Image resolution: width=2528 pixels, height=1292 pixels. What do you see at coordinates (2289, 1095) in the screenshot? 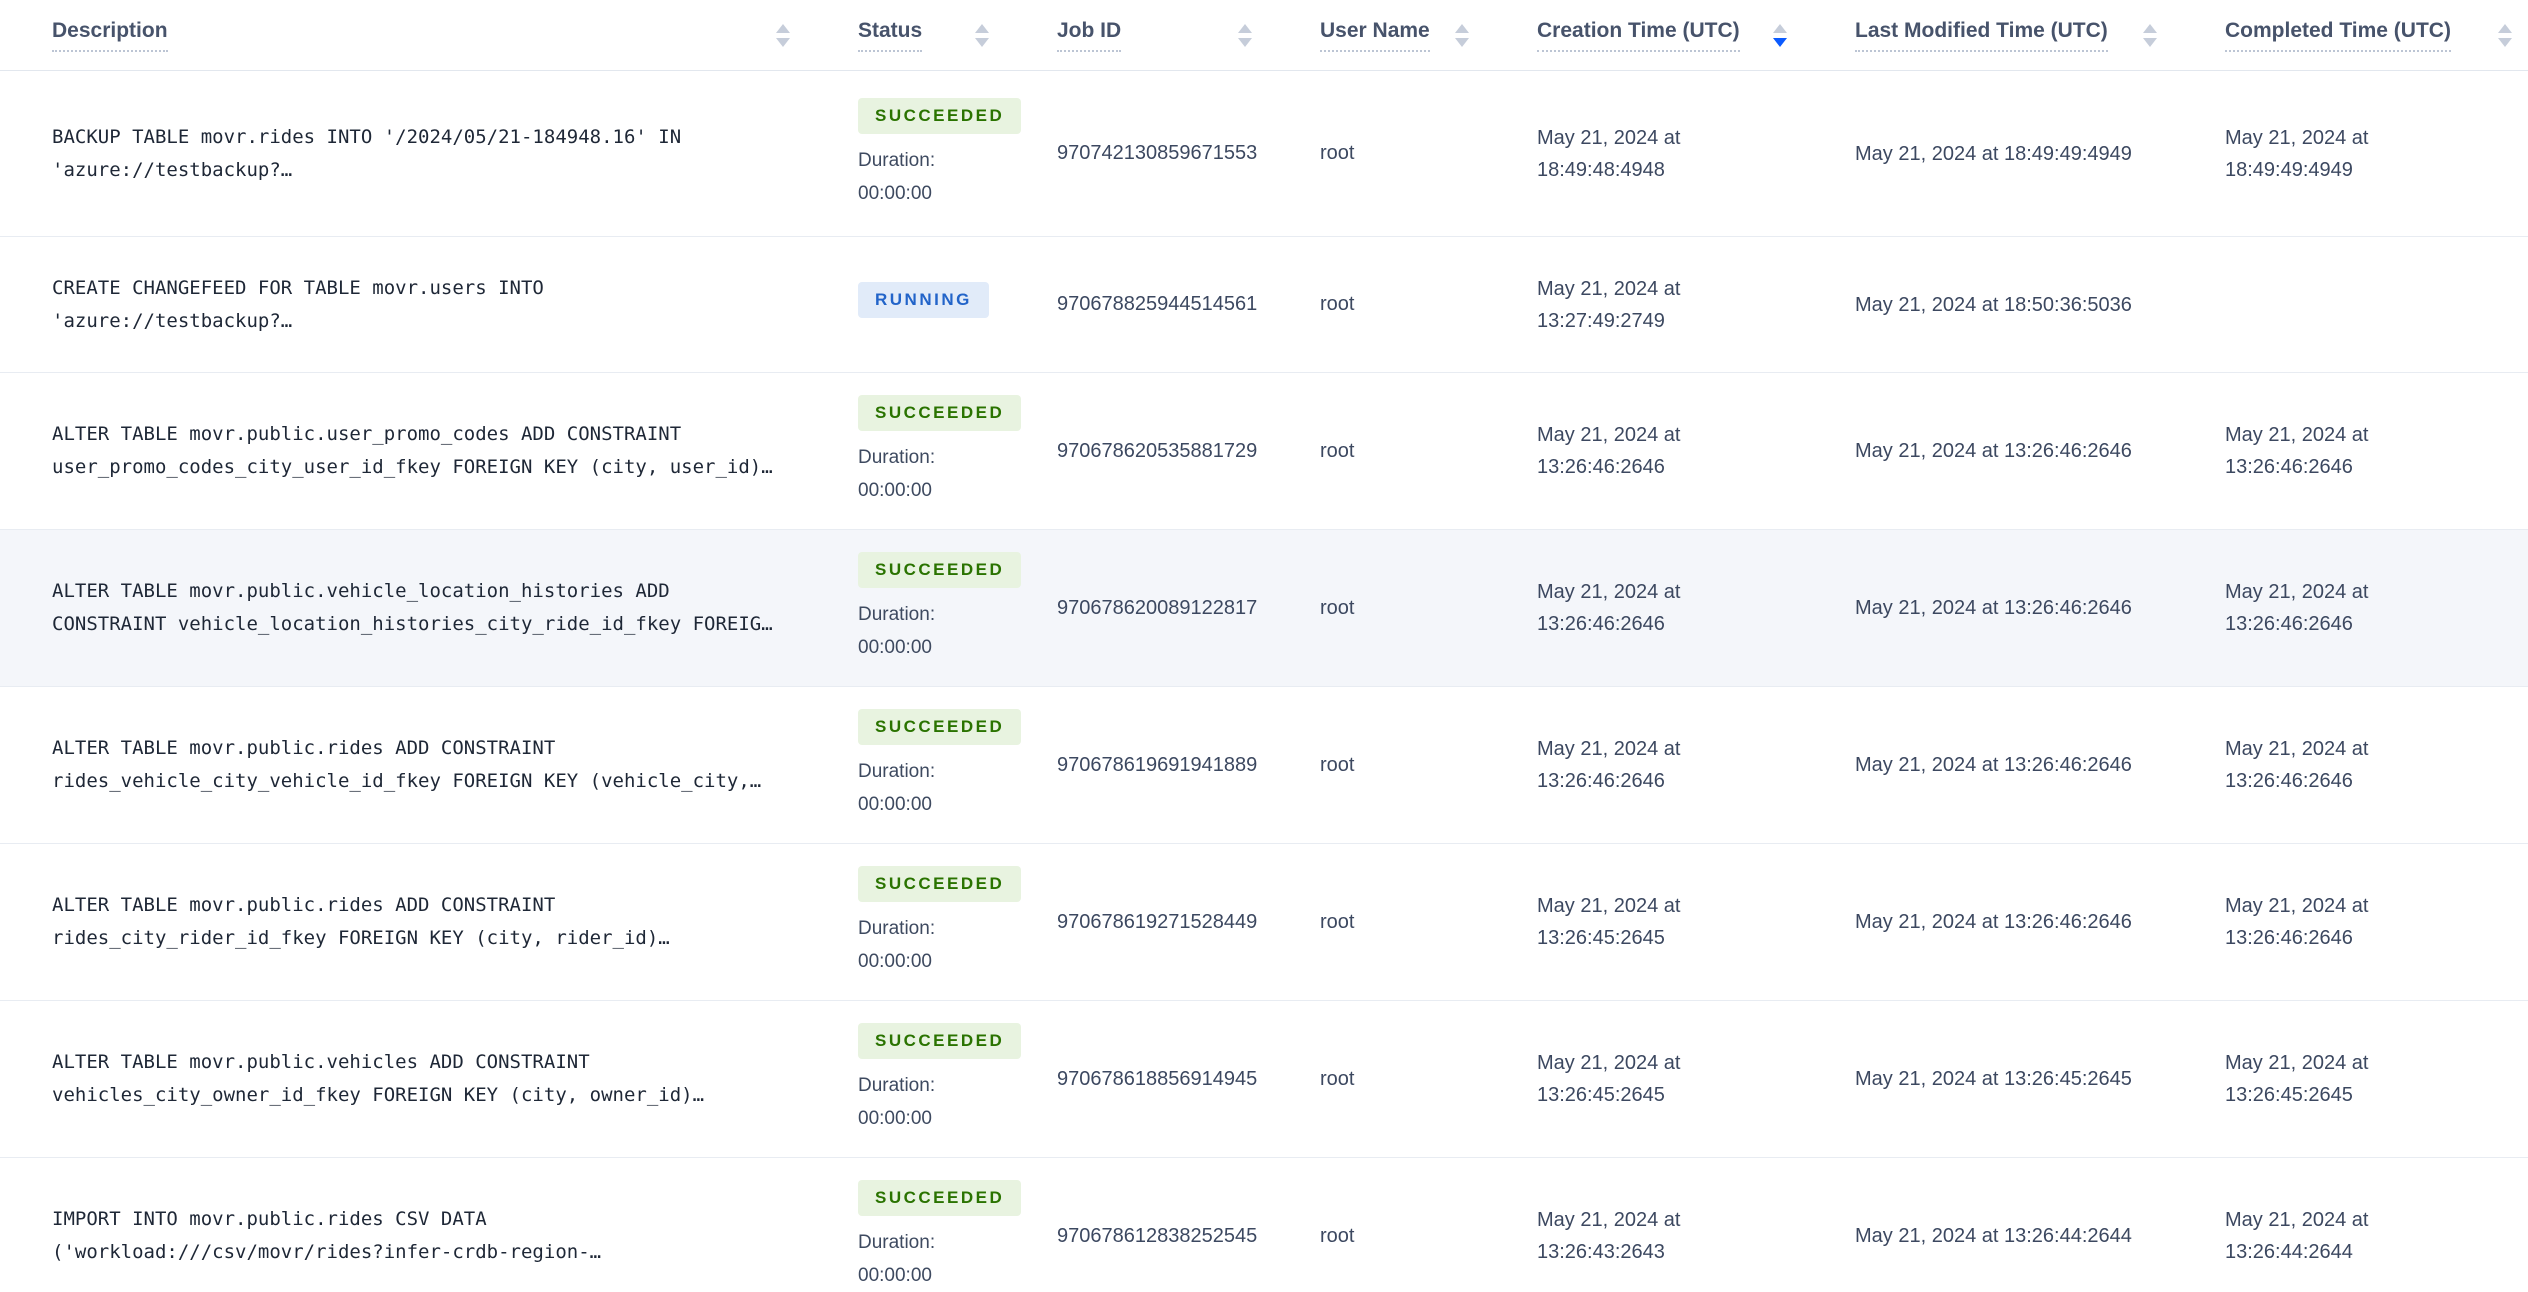
I see `completed-time-line: 13:26:45:2645` at bounding box center [2289, 1095].